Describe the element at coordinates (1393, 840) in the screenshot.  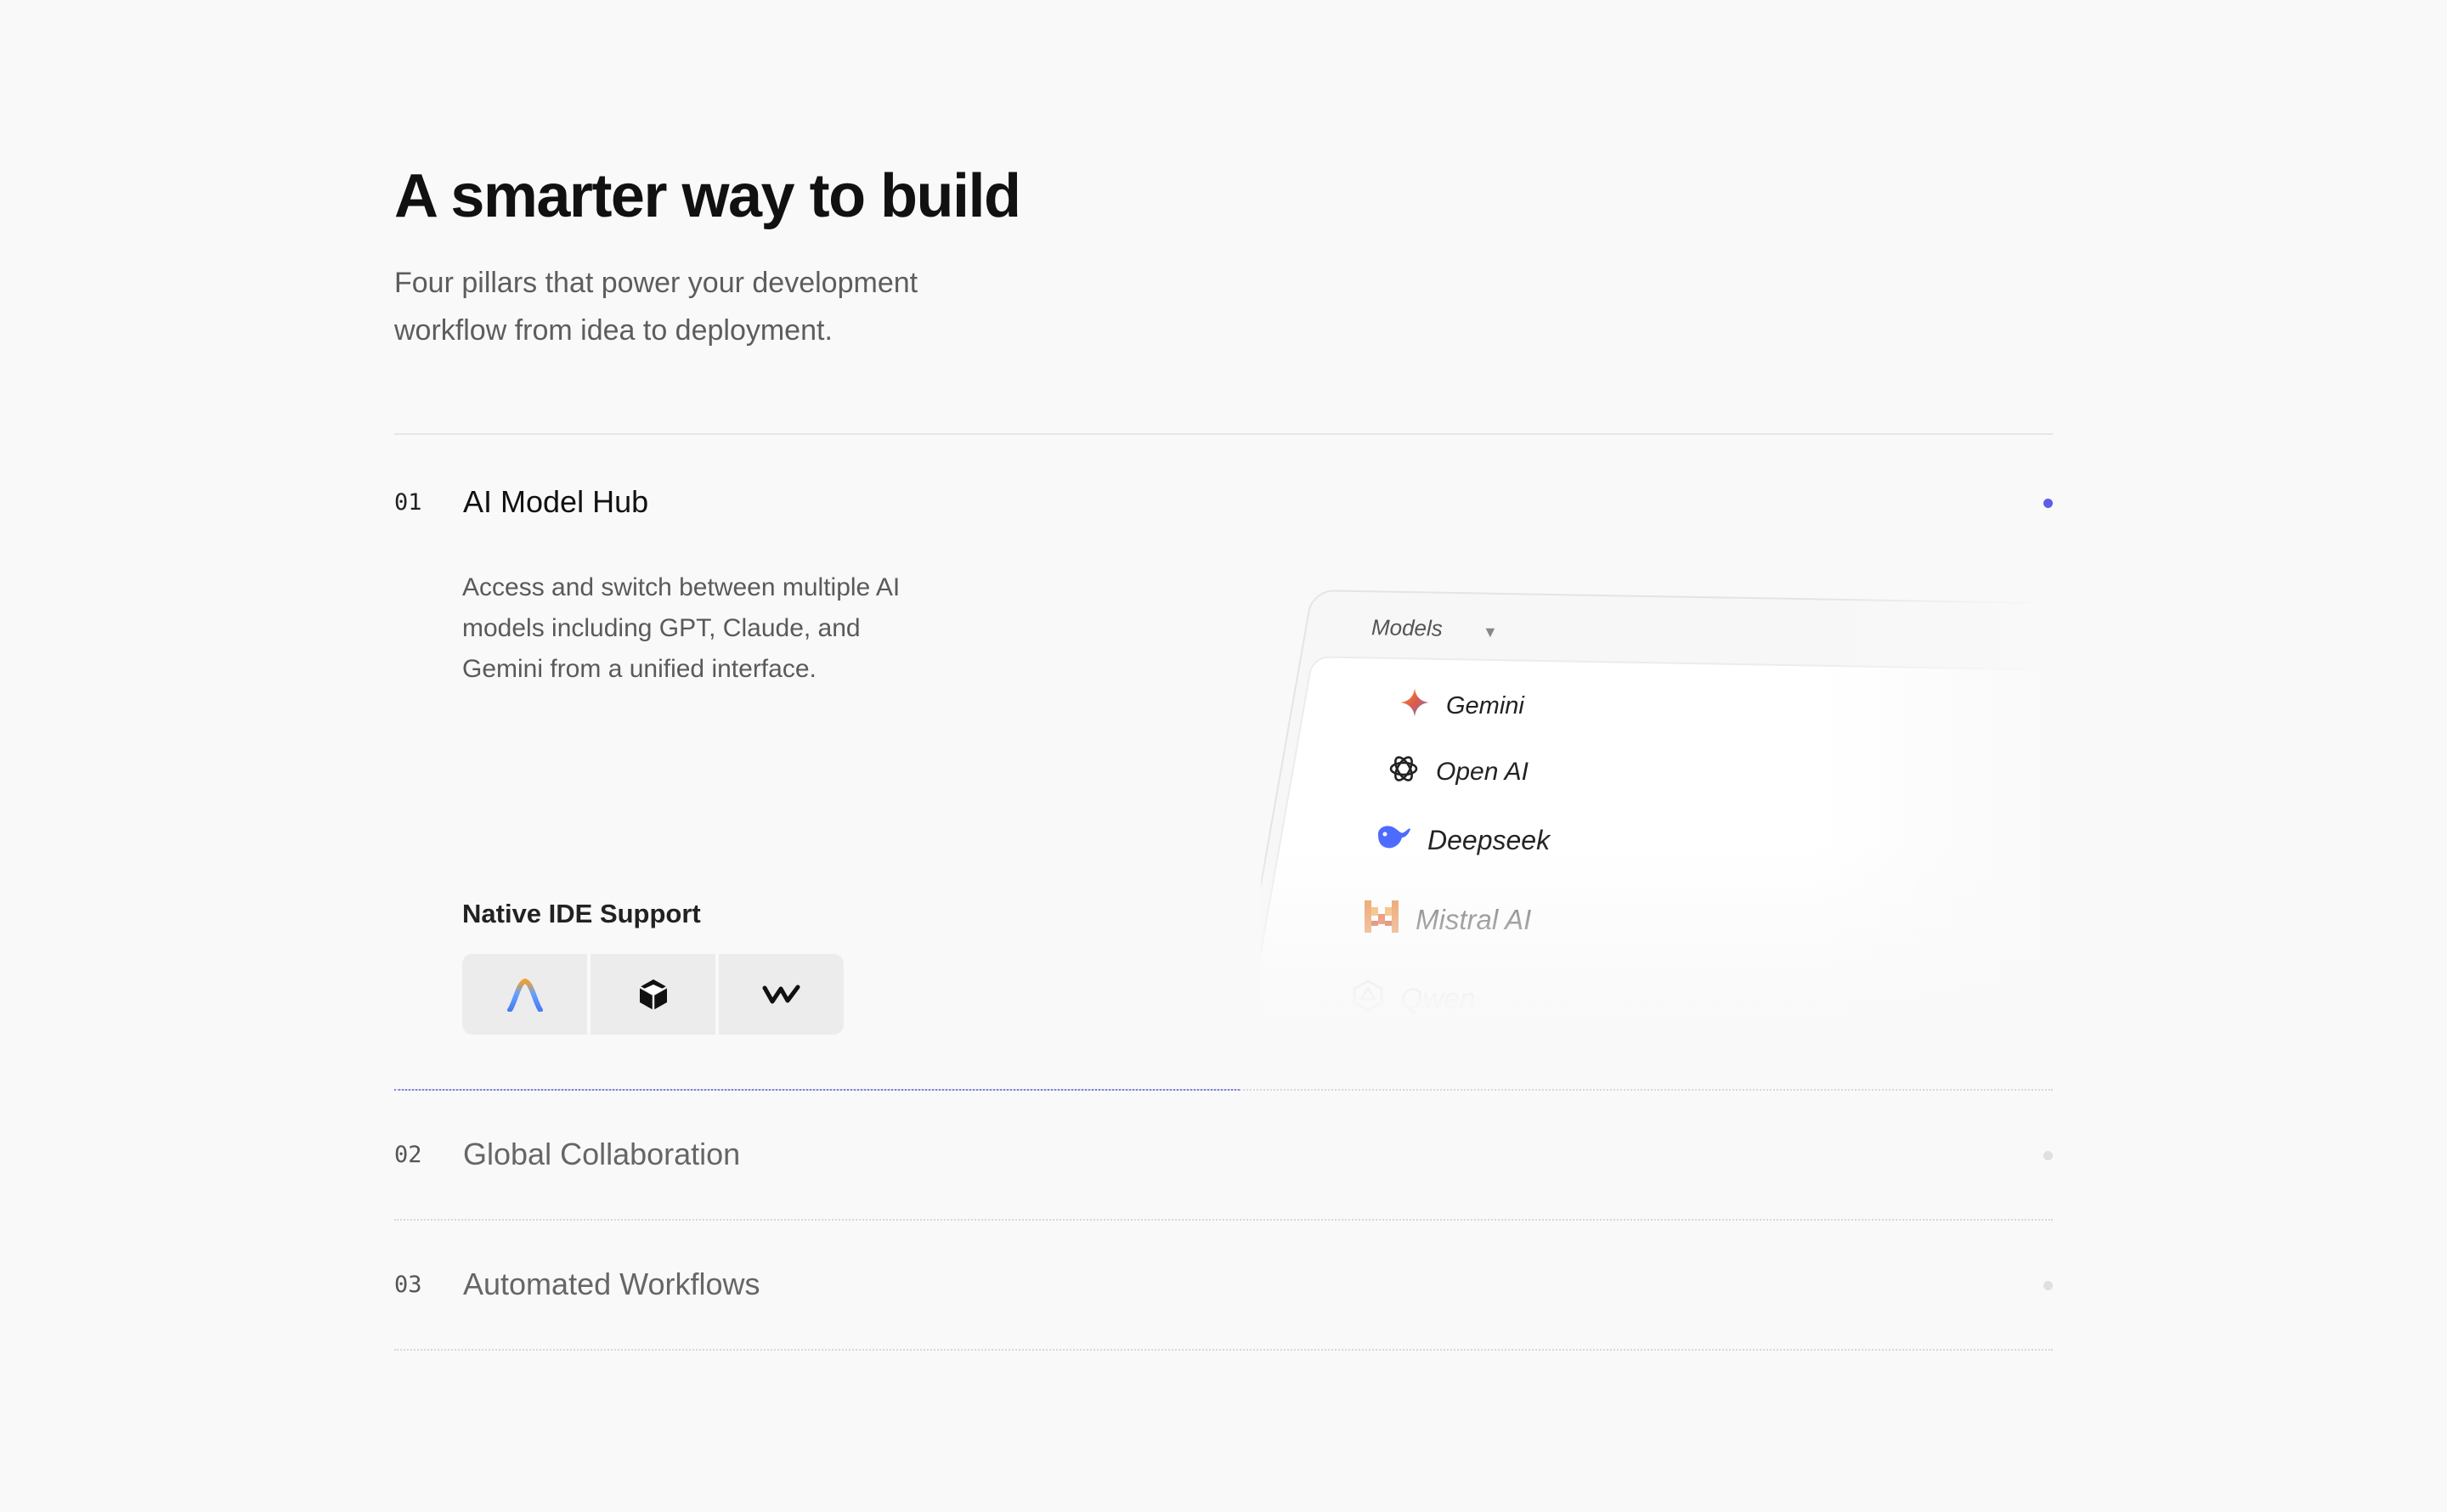
I see `deepseek-icon` at that location.